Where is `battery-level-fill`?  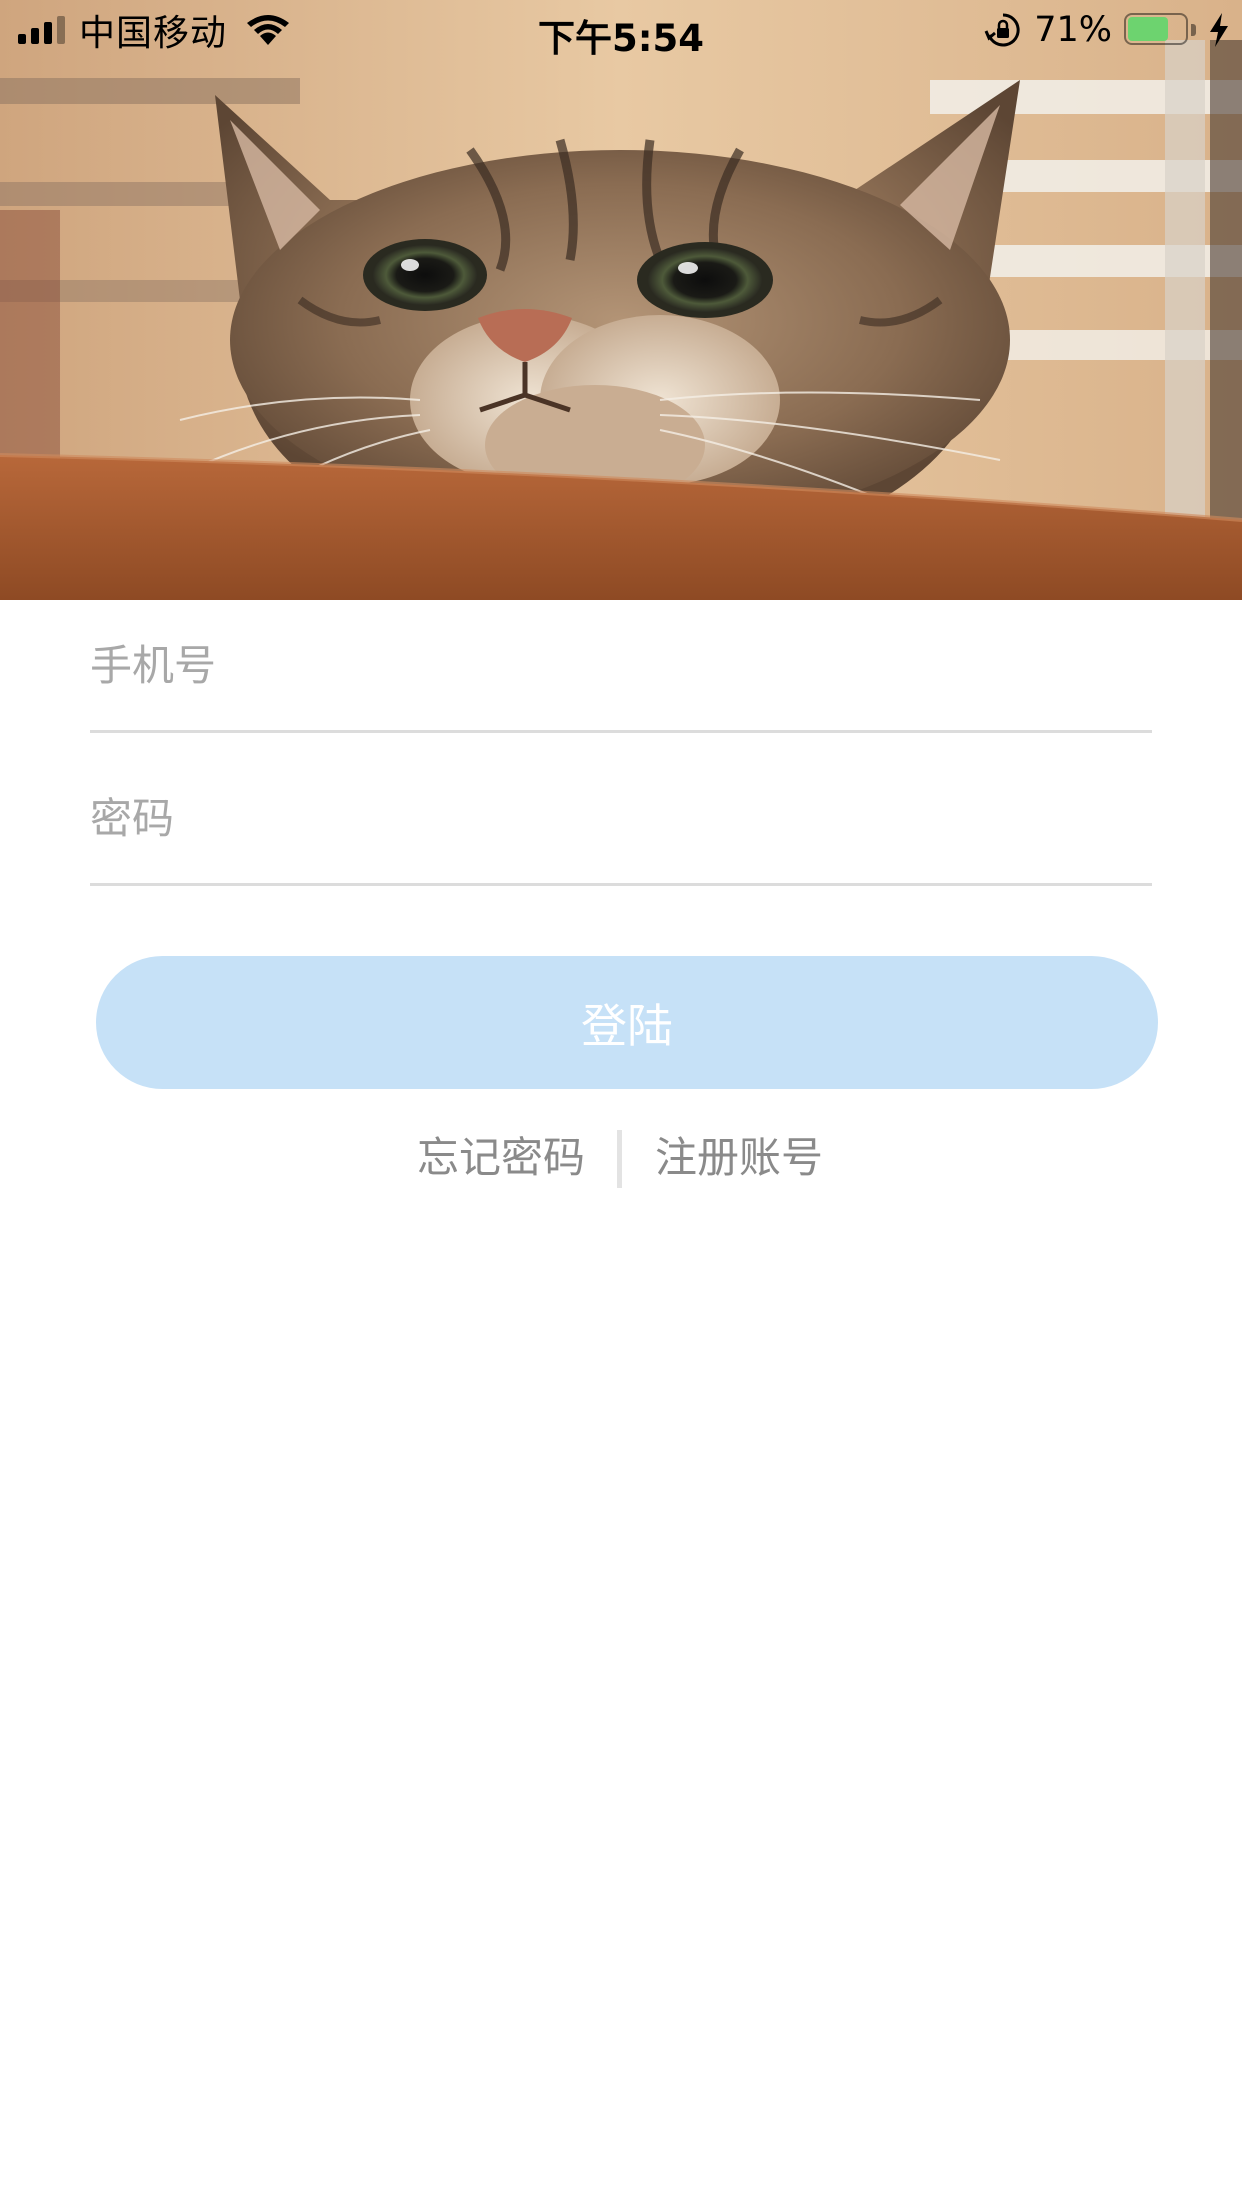 battery-level-fill is located at coordinates (1148, 29).